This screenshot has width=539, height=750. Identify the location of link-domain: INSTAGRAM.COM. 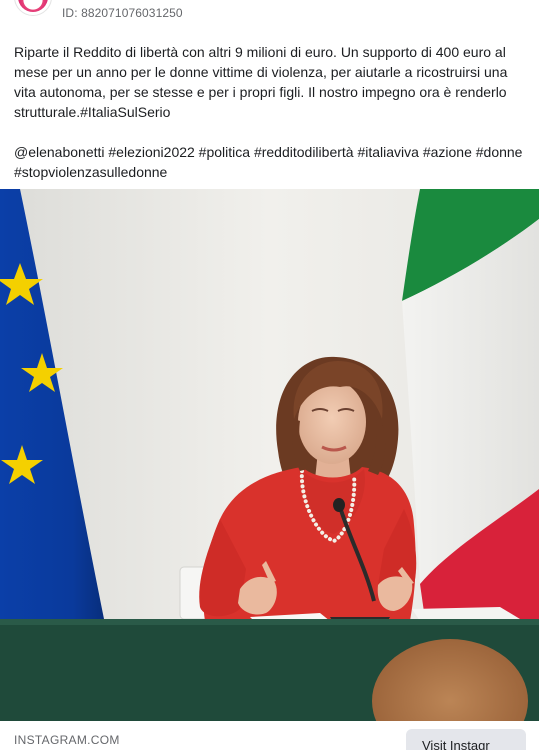
(67, 740).